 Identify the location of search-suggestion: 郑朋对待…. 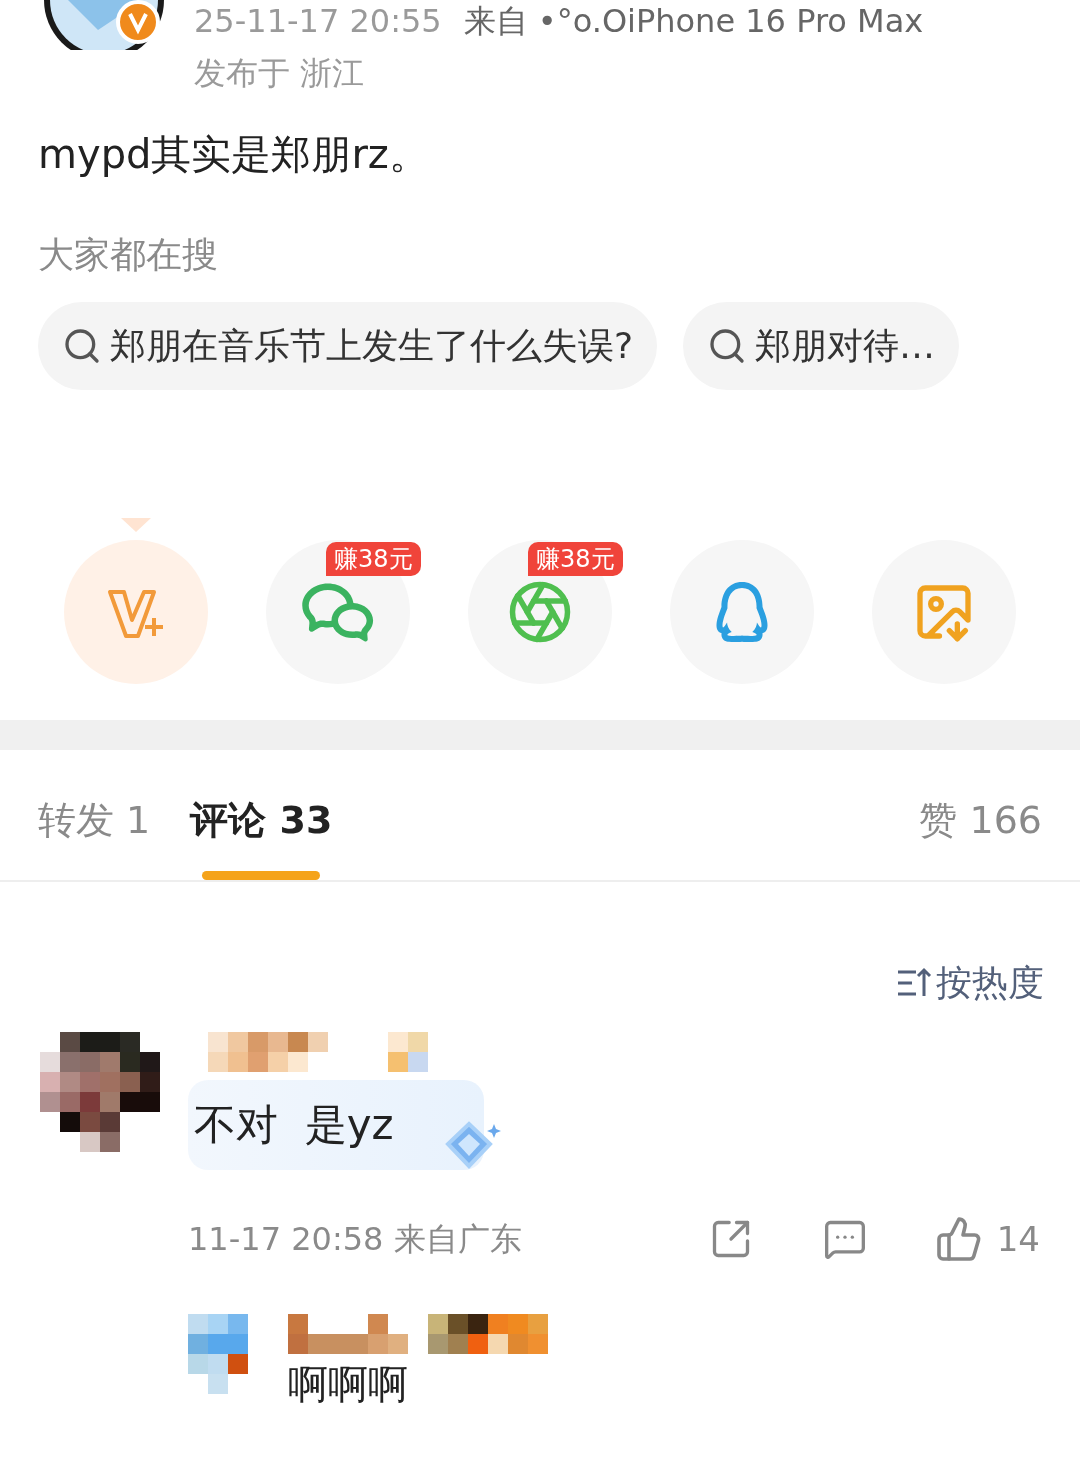
(821, 346).